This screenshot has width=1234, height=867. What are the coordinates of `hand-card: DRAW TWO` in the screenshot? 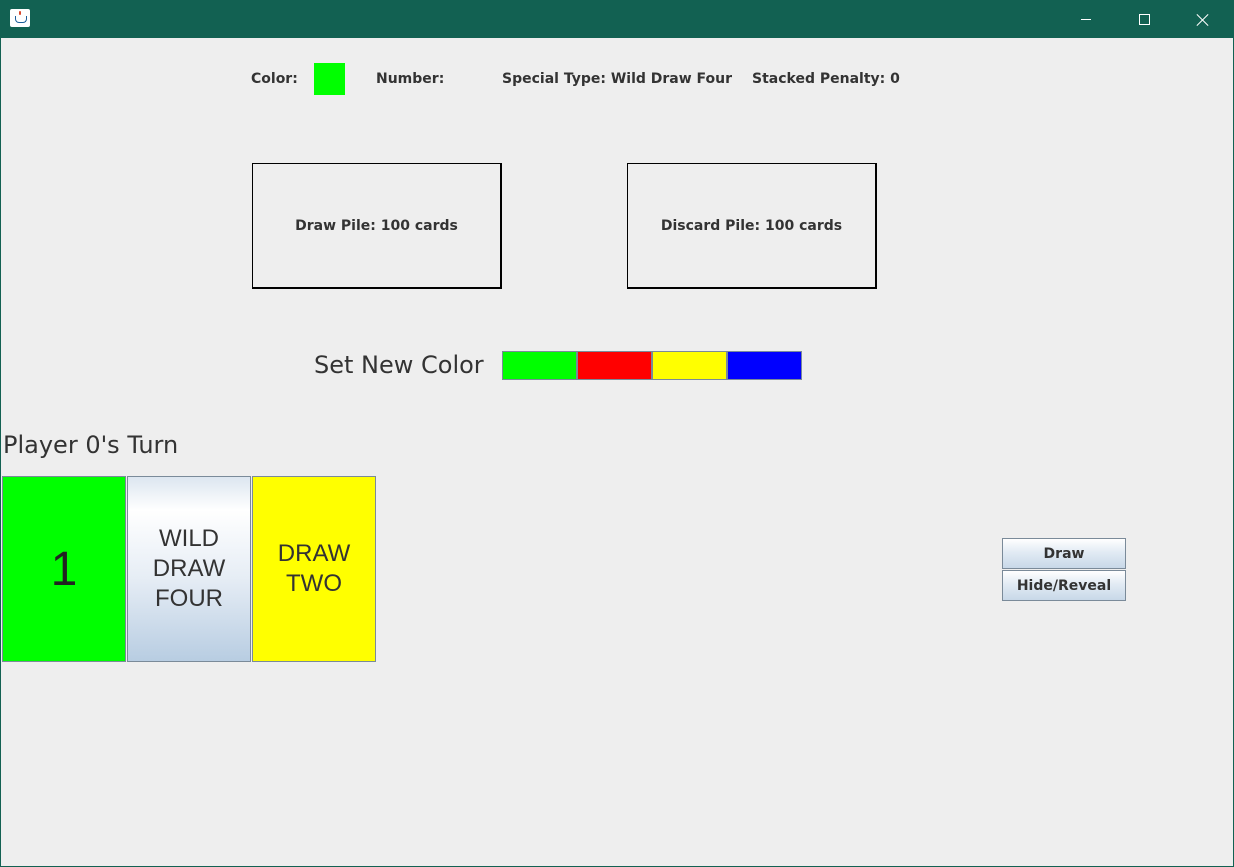 It's located at (314, 569).